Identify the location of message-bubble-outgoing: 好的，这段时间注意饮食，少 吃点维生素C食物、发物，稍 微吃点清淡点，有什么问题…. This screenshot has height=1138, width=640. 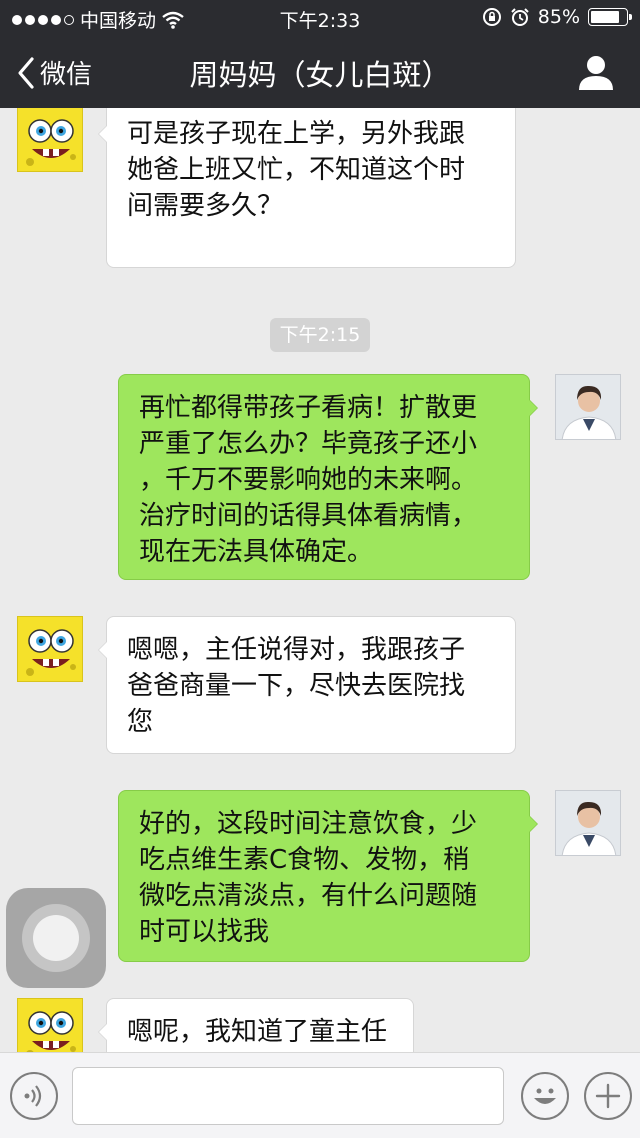
(328, 876).